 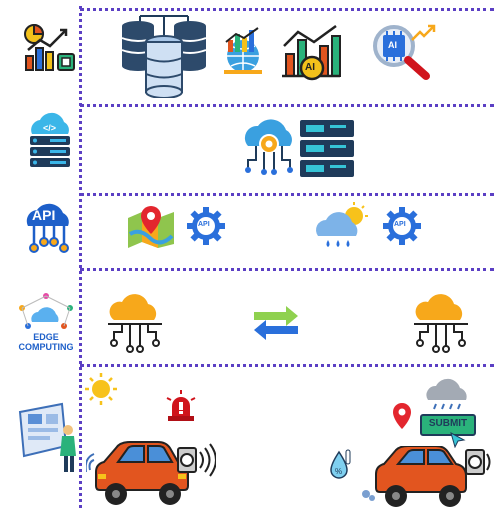 I want to click on cloud-gear-network-icon, so click(x=269, y=149).